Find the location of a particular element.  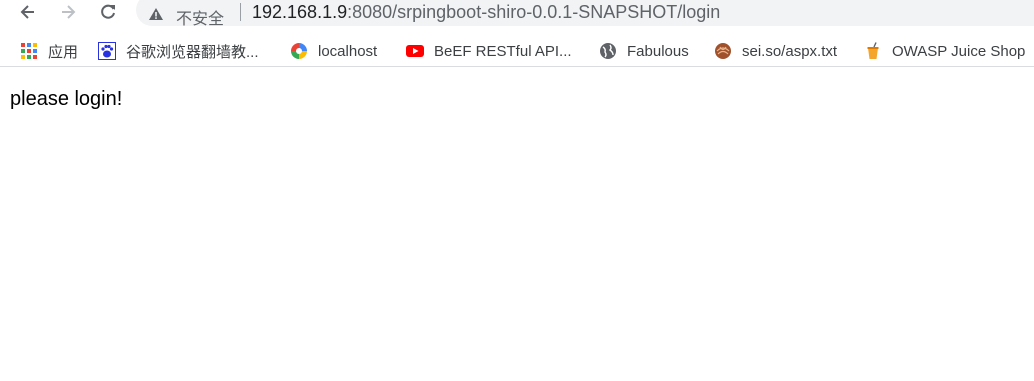

reload-icon is located at coordinates (108, 11).